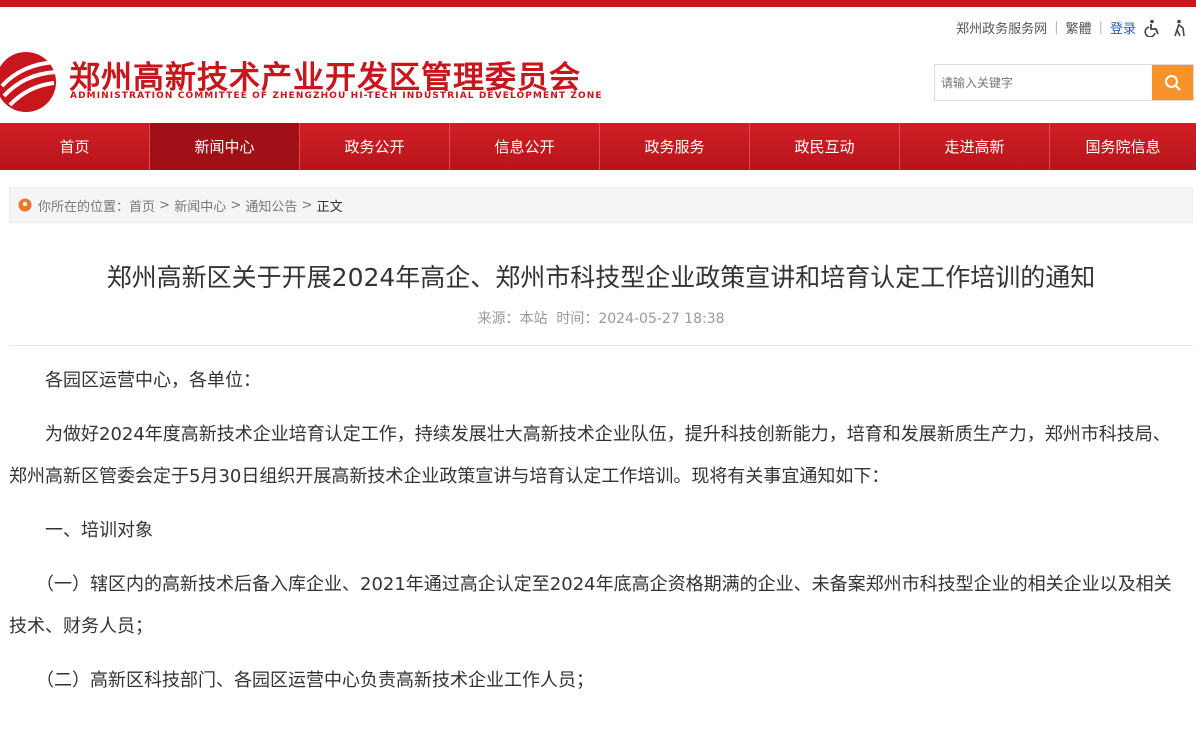  I want to click on paragraph: （二）高新区科技部门、各园区运营中心负责高新技术企业工作人员；, so click(301, 680).